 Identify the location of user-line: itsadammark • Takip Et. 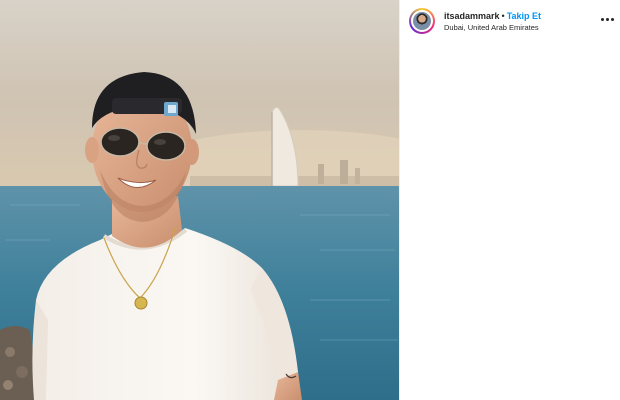
(492, 16).